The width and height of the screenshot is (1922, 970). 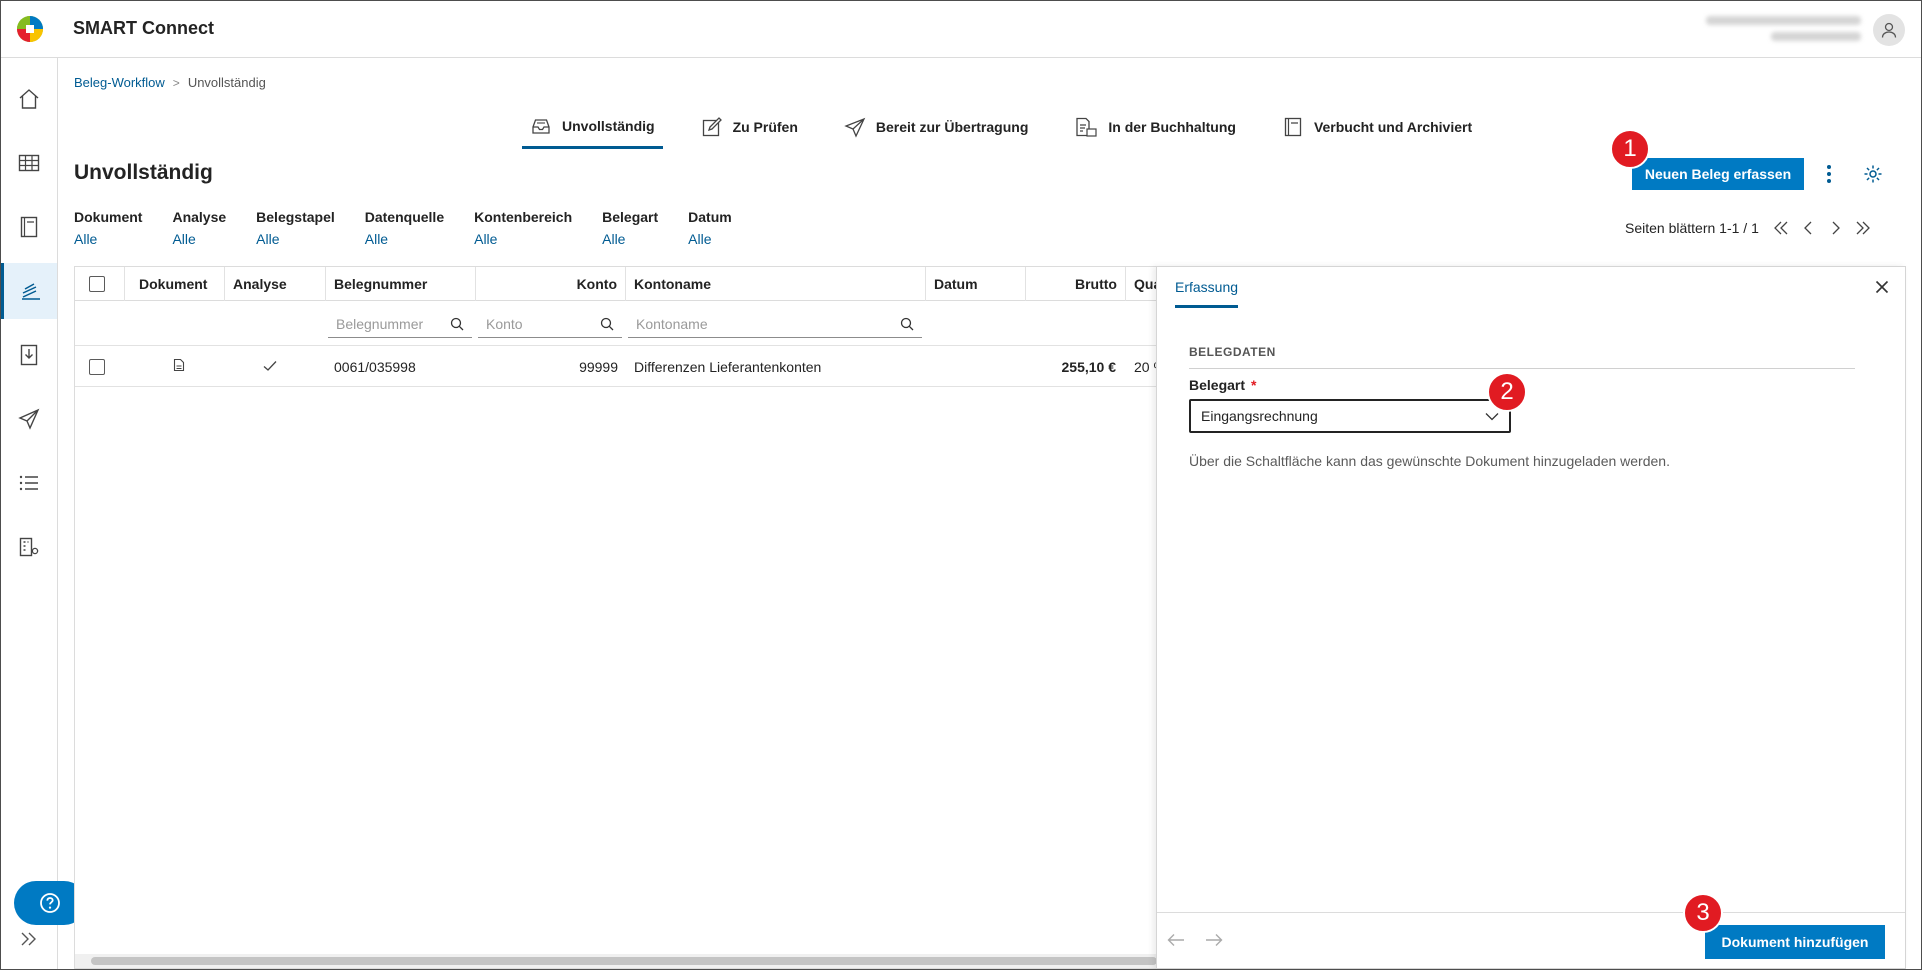 I want to click on nav-download-document, so click(x=29, y=355).